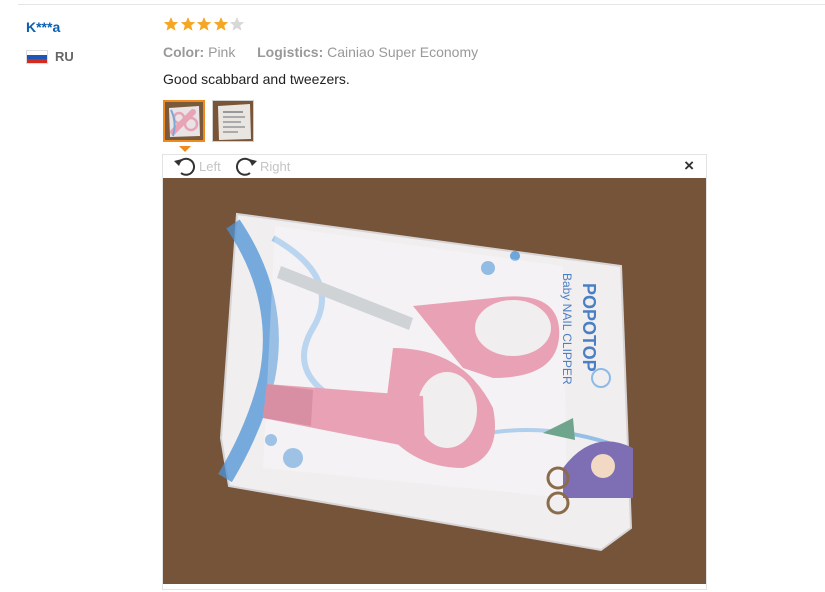  I want to click on reviewer-country: RU, so click(50, 56).